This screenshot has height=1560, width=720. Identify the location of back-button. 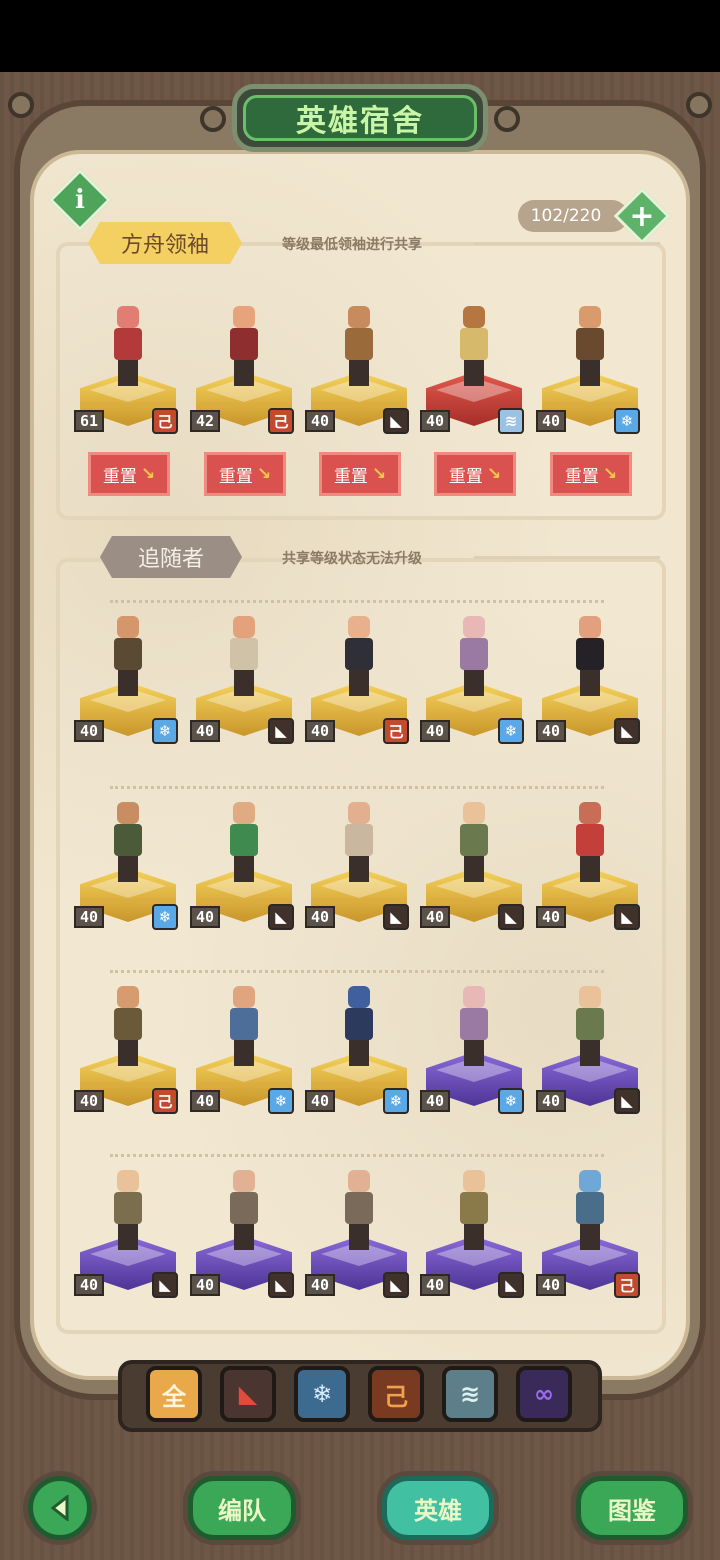
(60, 1508).